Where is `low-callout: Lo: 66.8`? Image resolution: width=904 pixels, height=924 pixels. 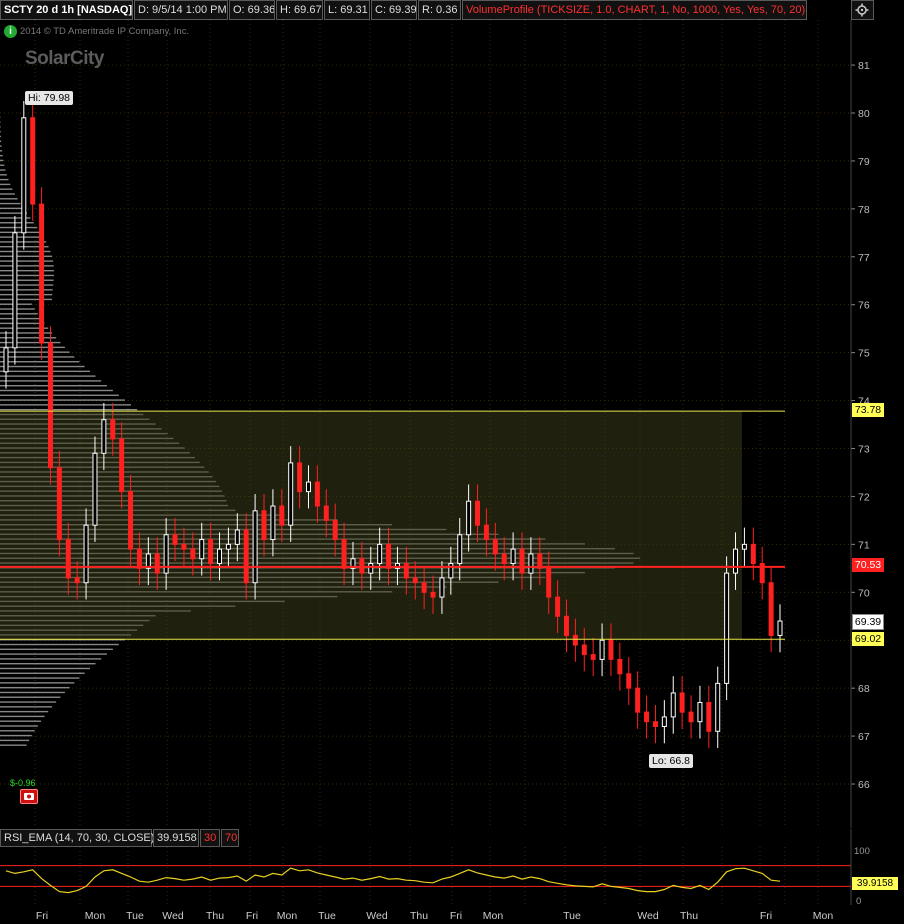
low-callout: Lo: 66.8 is located at coordinates (671, 761).